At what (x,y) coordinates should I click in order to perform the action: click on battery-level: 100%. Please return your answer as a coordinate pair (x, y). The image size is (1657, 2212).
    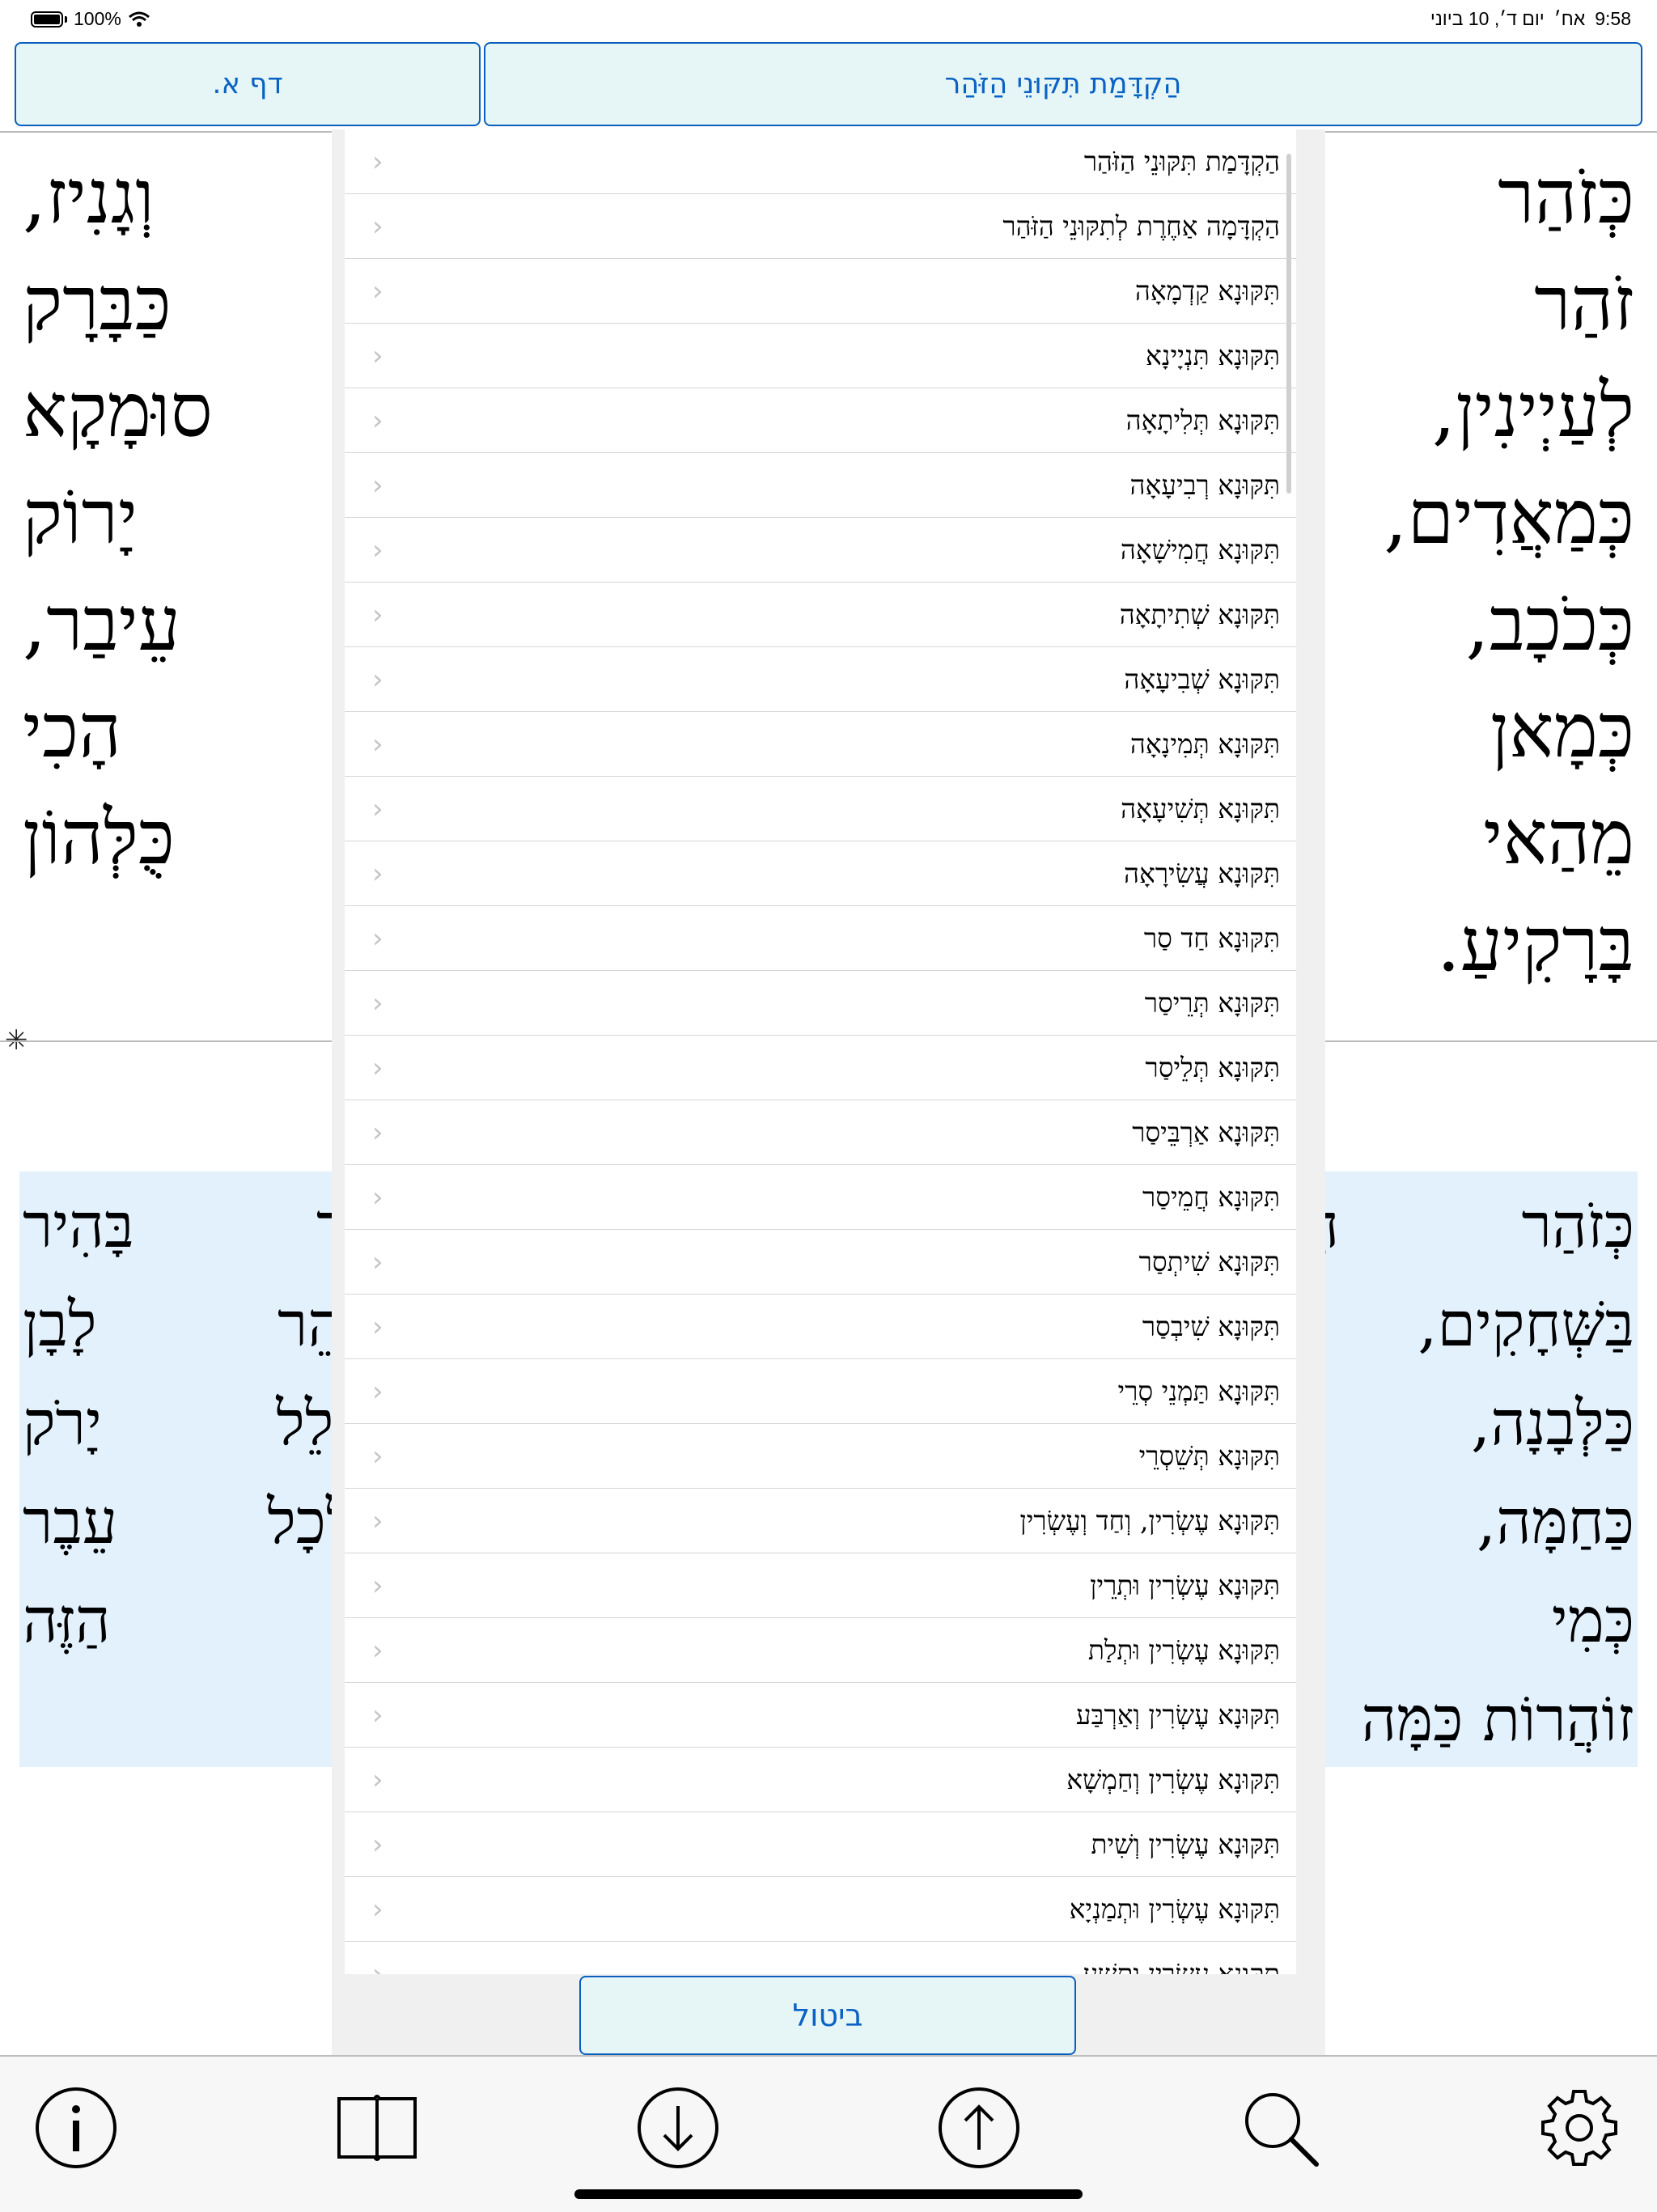
    Looking at the image, I should click on (97, 18).